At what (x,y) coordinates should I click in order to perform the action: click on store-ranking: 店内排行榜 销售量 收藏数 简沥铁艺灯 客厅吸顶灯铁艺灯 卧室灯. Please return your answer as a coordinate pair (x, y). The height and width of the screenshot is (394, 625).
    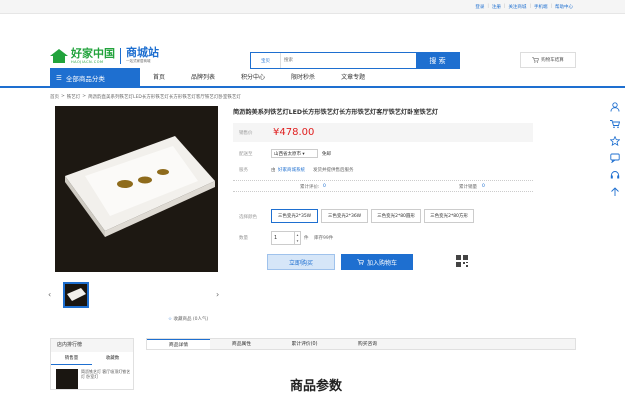
    Looking at the image, I should click on (92, 364).